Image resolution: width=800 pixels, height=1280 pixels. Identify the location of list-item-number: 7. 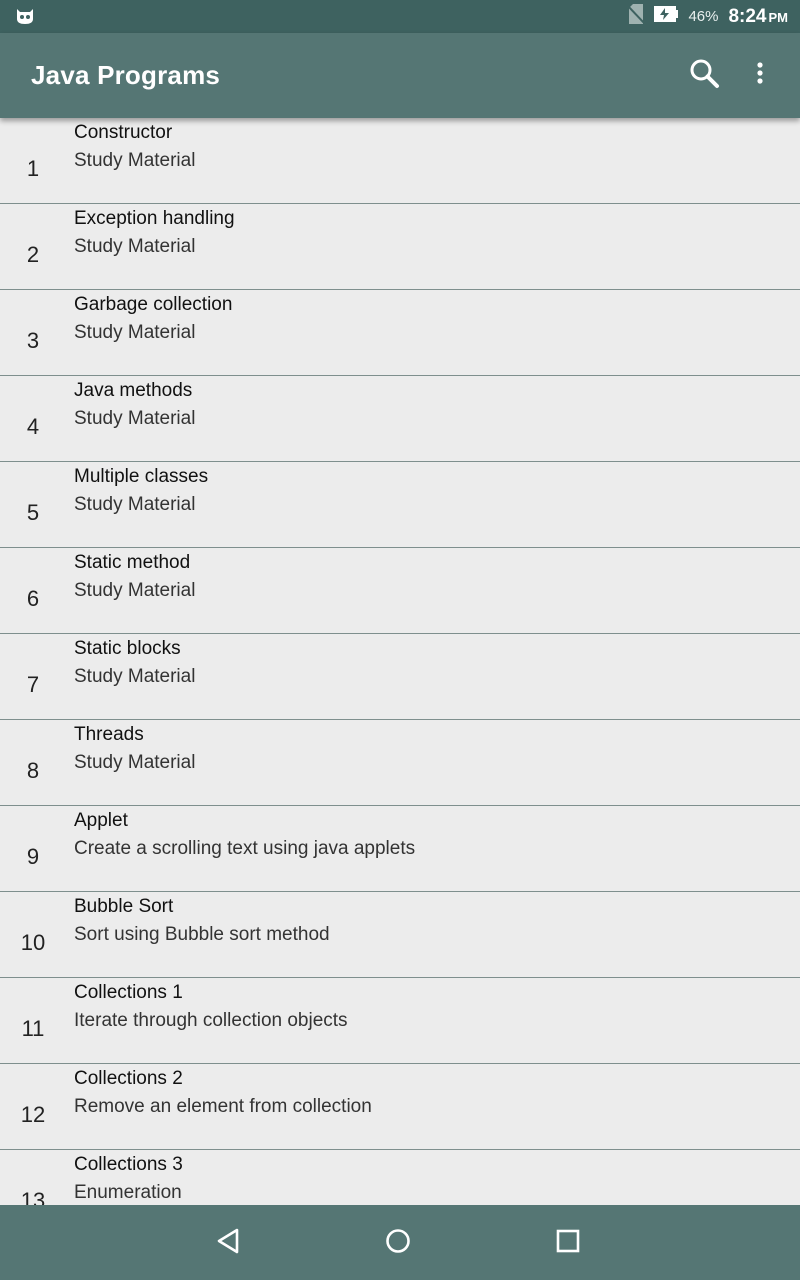
(33, 684).